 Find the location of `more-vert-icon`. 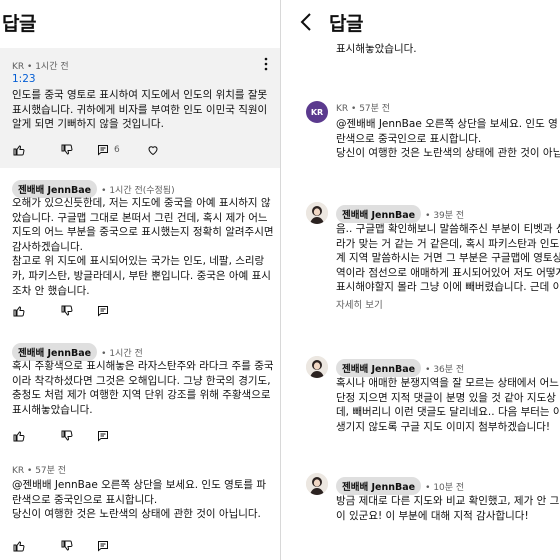

more-vert-icon is located at coordinates (266, 65).